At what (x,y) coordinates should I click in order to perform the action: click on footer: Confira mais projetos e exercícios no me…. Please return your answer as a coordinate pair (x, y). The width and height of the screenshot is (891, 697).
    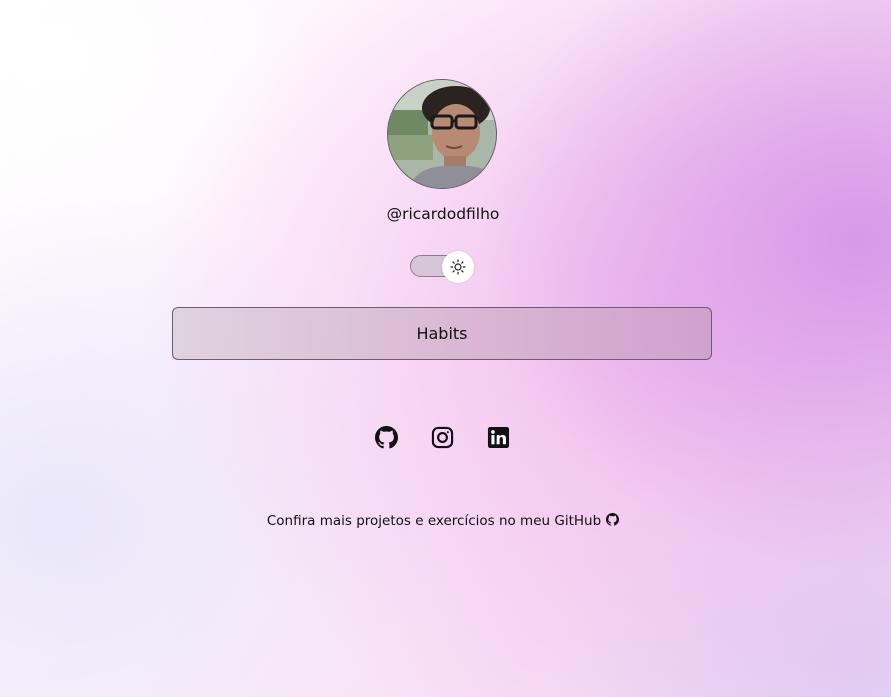
    Looking at the image, I should click on (443, 520).